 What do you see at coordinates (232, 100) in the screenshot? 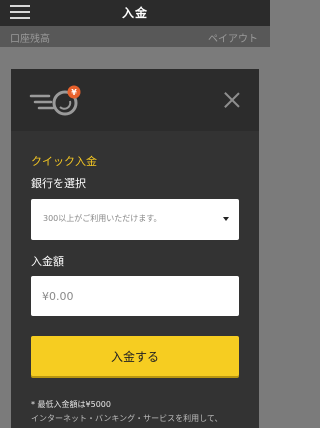
I see `close-icon` at bounding box center [232, 100].